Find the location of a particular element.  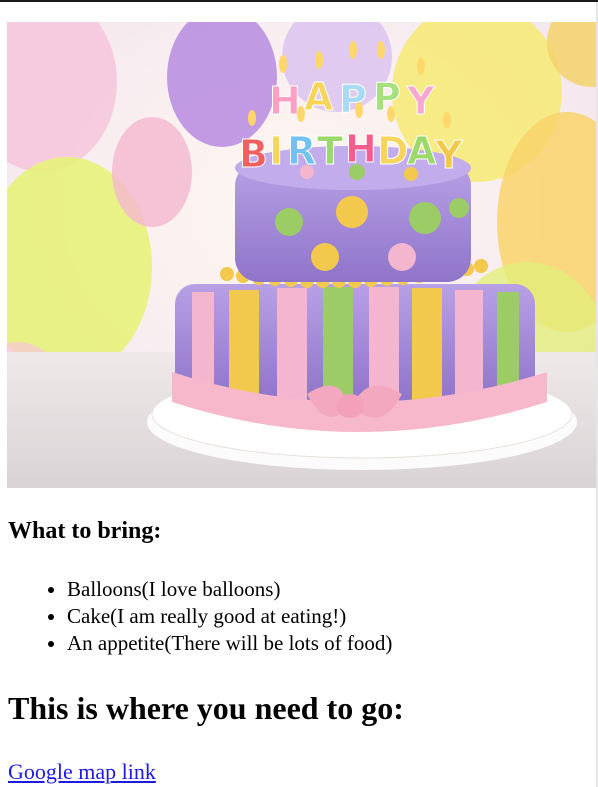

svg-text: T is located at coordinates (330, 151).